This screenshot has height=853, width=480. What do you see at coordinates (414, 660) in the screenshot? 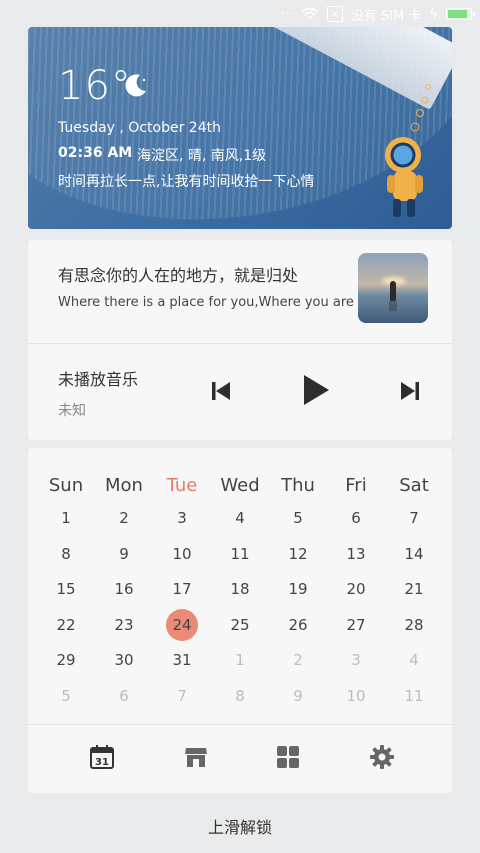
I see `calendar-day-next-month: 4` at bounding box center [414, 660].